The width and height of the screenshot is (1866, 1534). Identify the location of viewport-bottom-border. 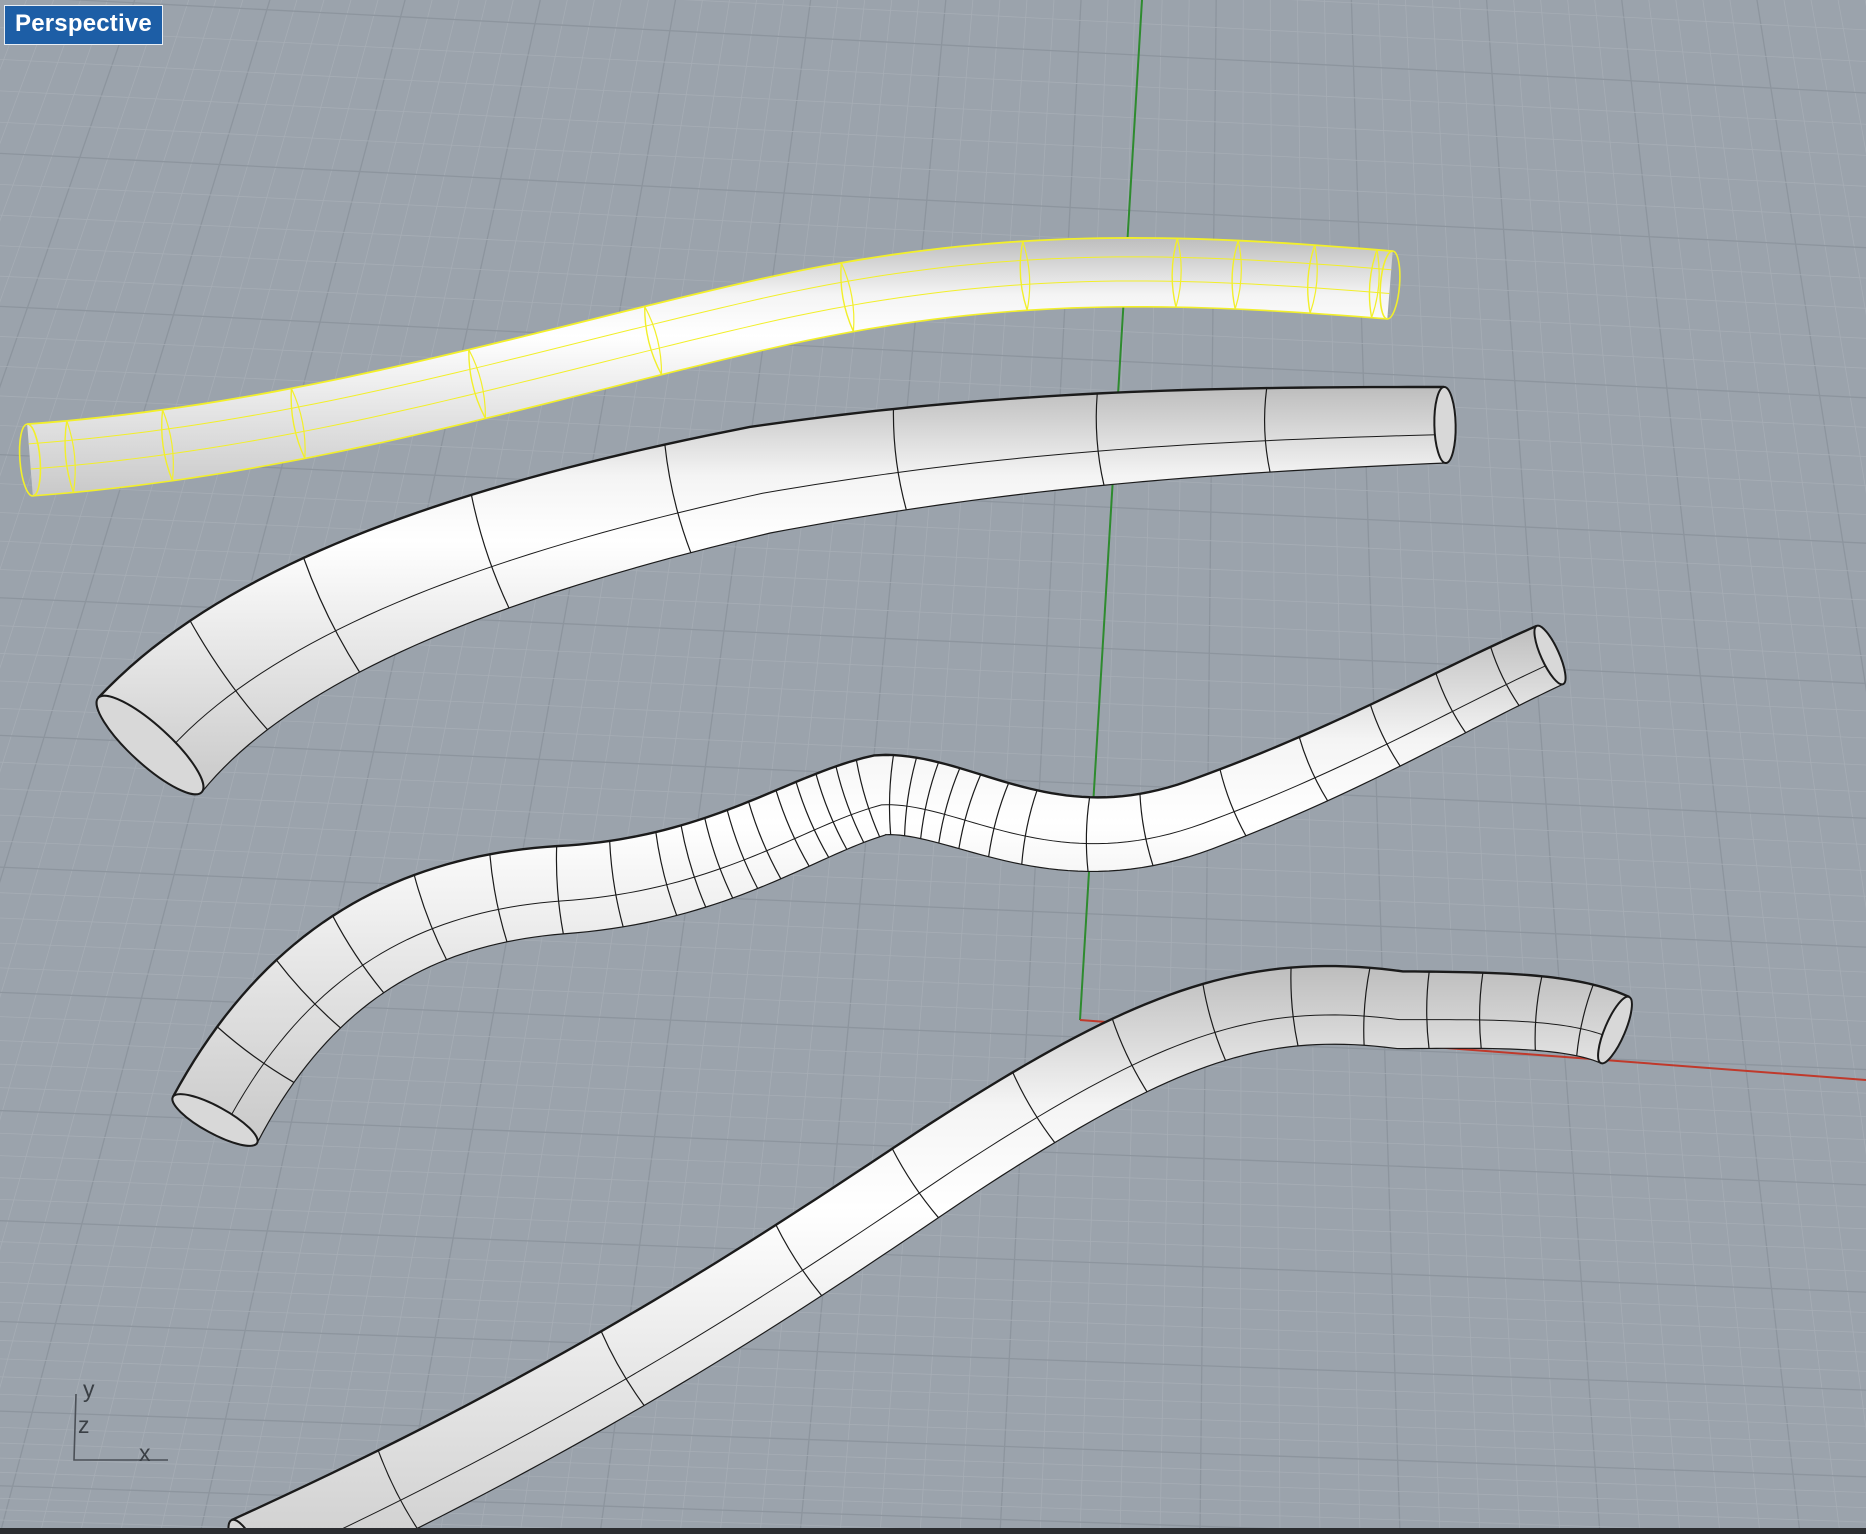
(933, 1531).